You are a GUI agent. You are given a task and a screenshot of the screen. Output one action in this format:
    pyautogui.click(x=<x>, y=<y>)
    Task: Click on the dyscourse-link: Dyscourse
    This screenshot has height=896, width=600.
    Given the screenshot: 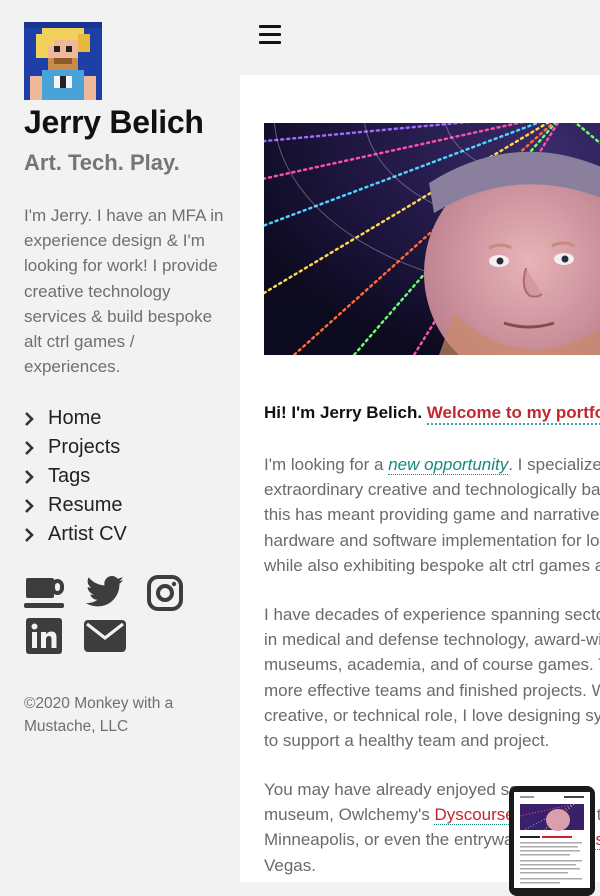 What is the action you would take?
    pyautogui.click(x=474, y=815)
    